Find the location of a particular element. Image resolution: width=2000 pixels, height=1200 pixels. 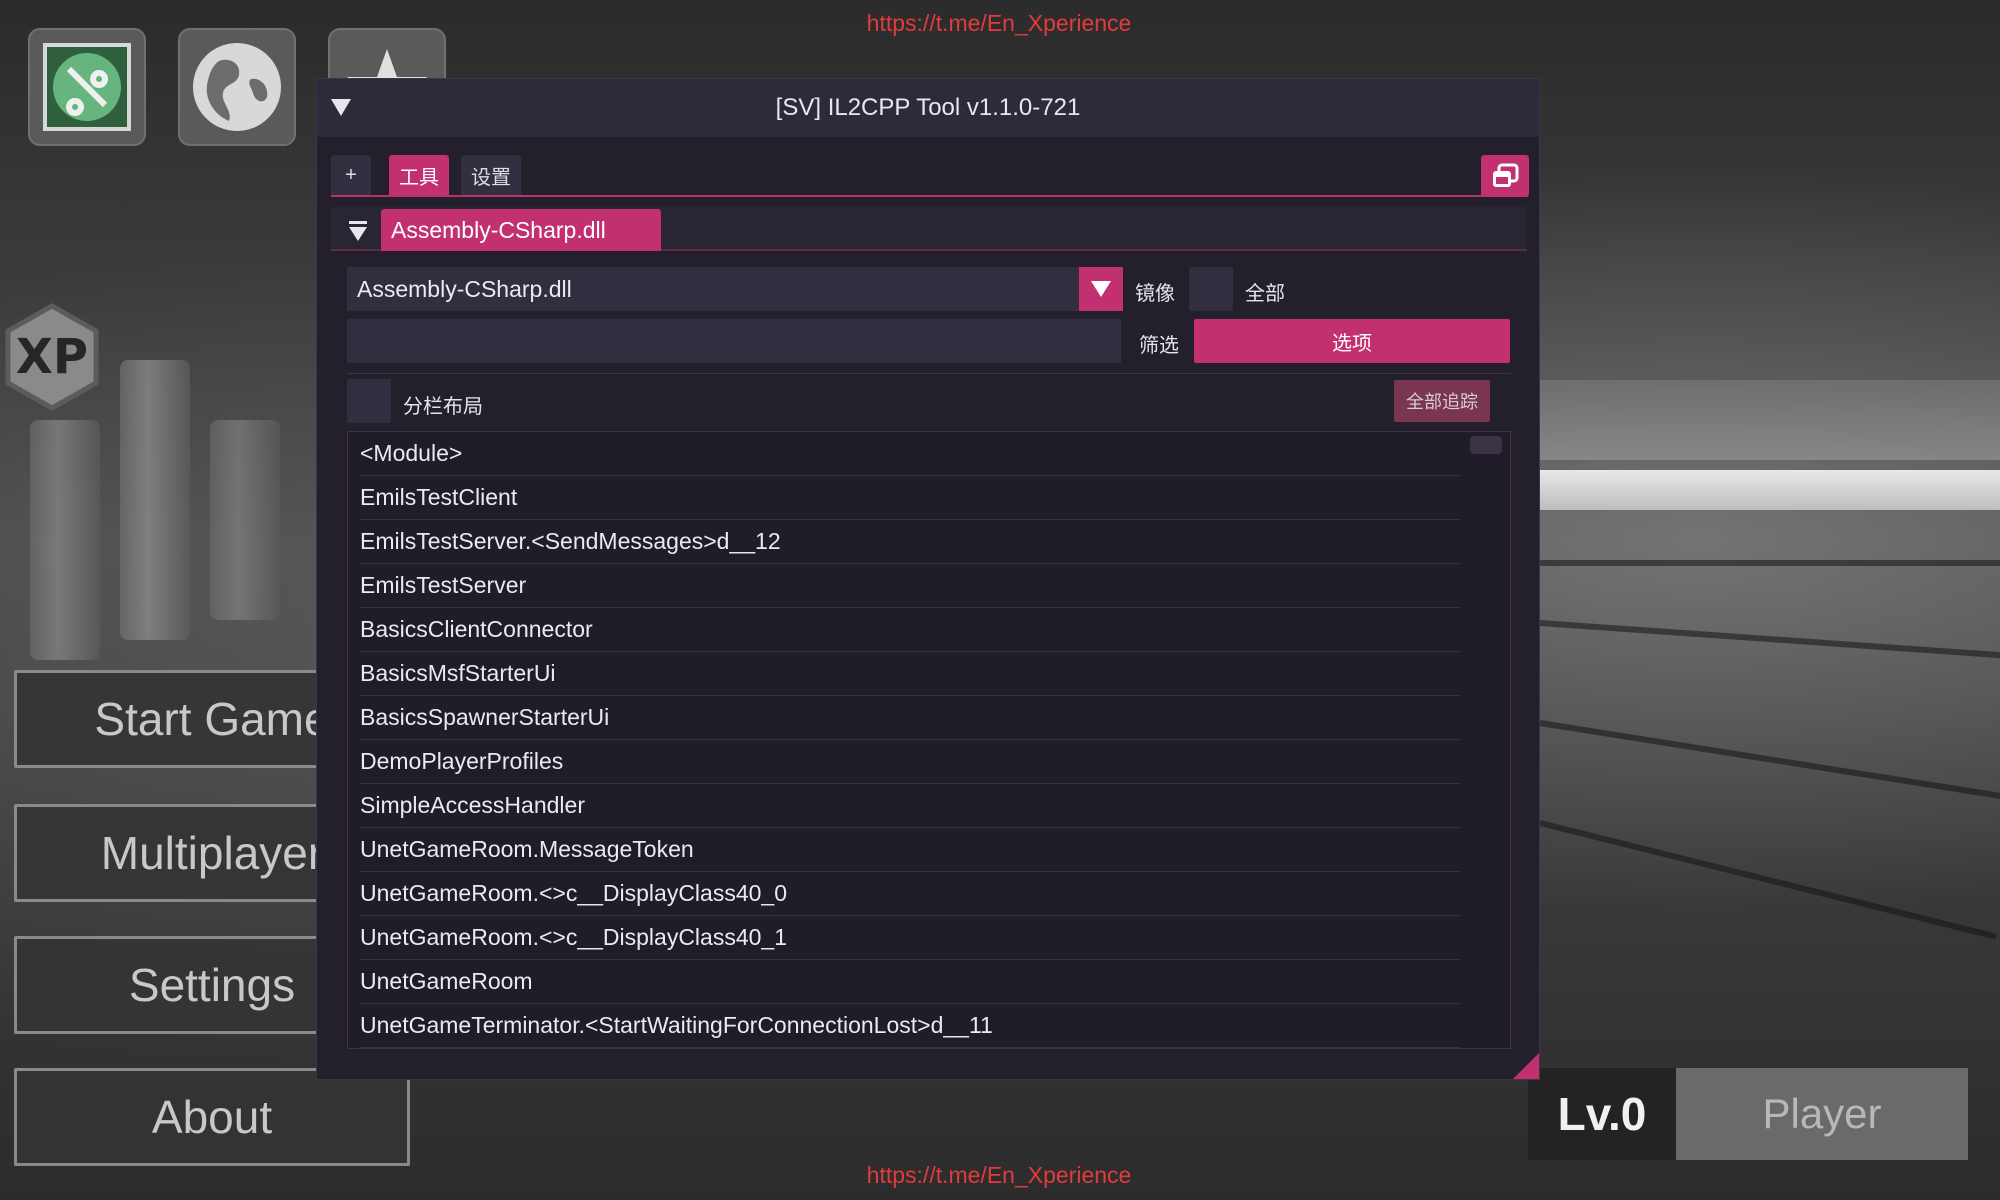

window-resize-grip is located at coordinates (1526, 1066).